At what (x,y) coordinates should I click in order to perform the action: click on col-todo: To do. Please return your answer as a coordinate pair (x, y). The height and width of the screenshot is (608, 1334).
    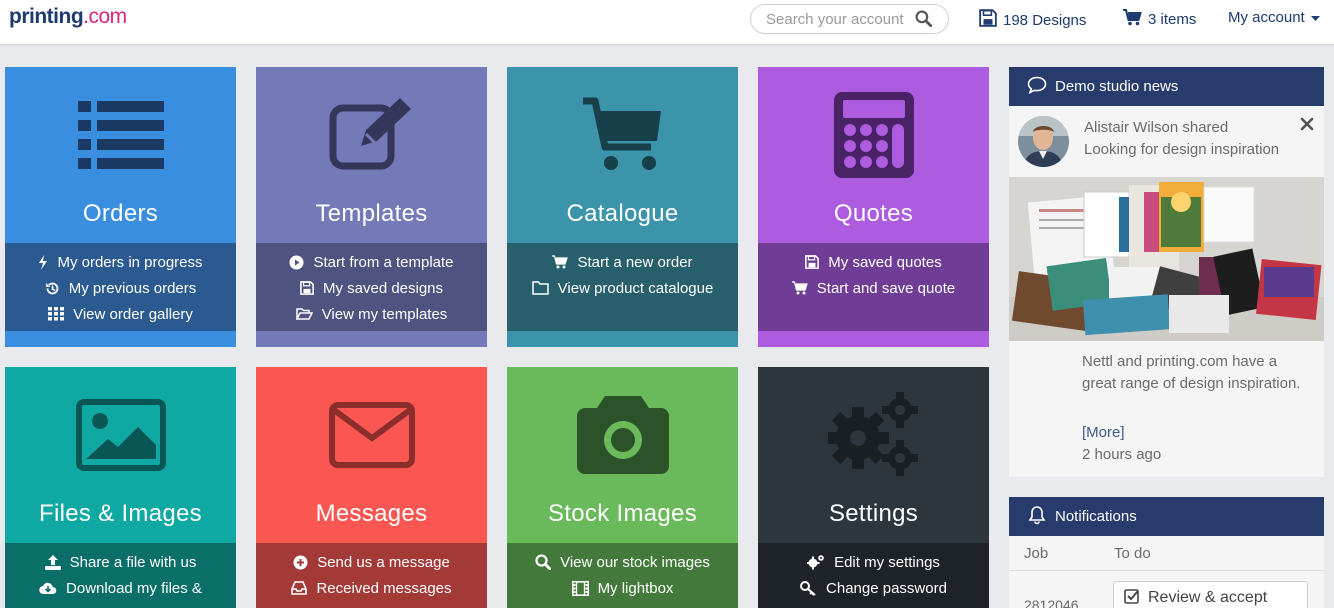
    Looking at the image, I should click on (1132, 553).